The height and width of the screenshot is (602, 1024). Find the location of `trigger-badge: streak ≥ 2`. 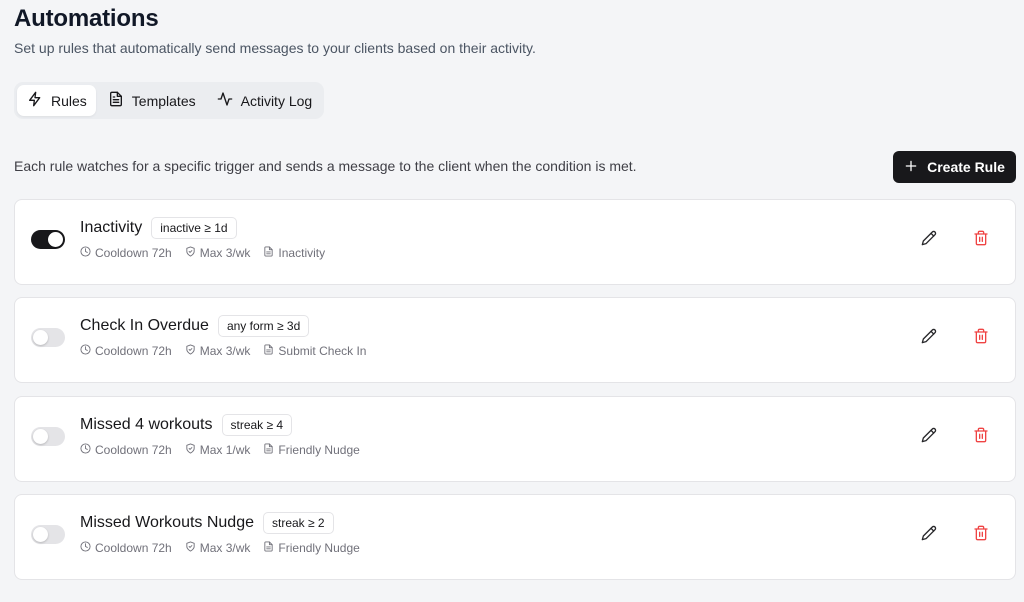

trigger-badge: streak ≥ 2 is located at coordinates (298, 523).